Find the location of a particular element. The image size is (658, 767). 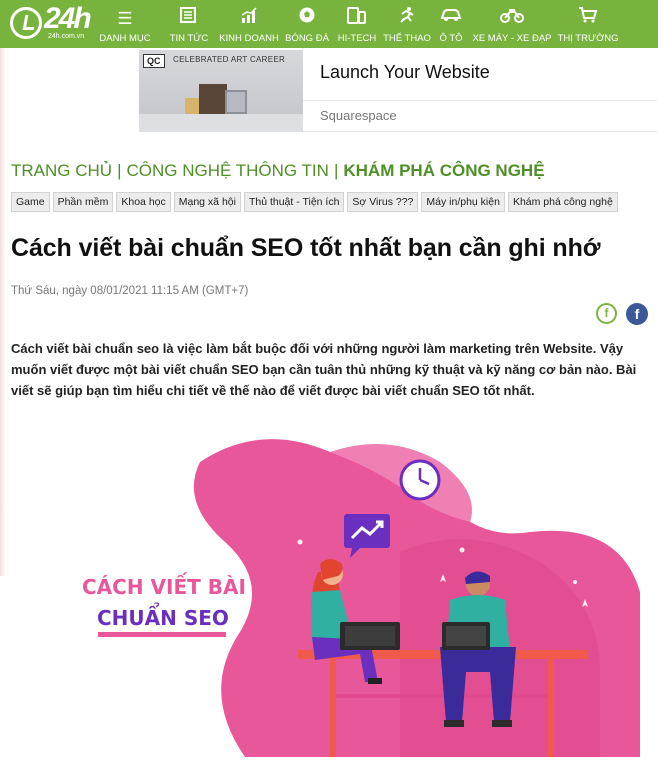

site-logo: 24h 24h.com.vn is located at coordinates (46, 24).